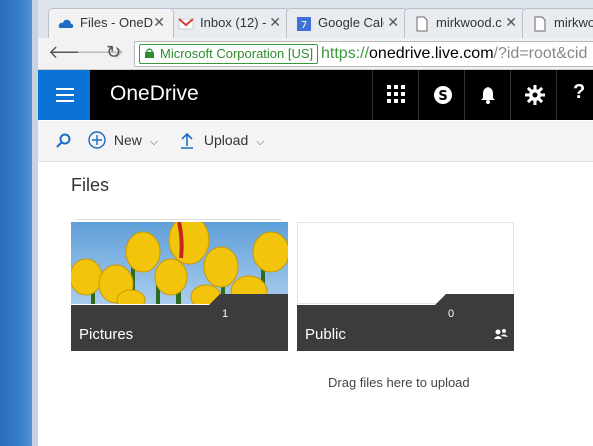 The width and height of the screenshot is (593, 446). I want to click on svg-text: 7, so click(304, 25).